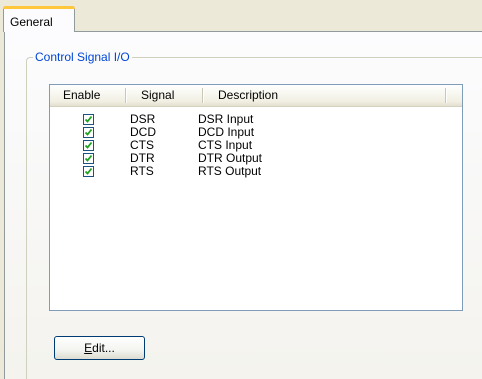 Image resolution: width=482 pixels, height=379 pixels. What do you see at coordinates (142, 171) in the screenshot?
I see `signal-cell: RTS` at bounding box center [142, 171].